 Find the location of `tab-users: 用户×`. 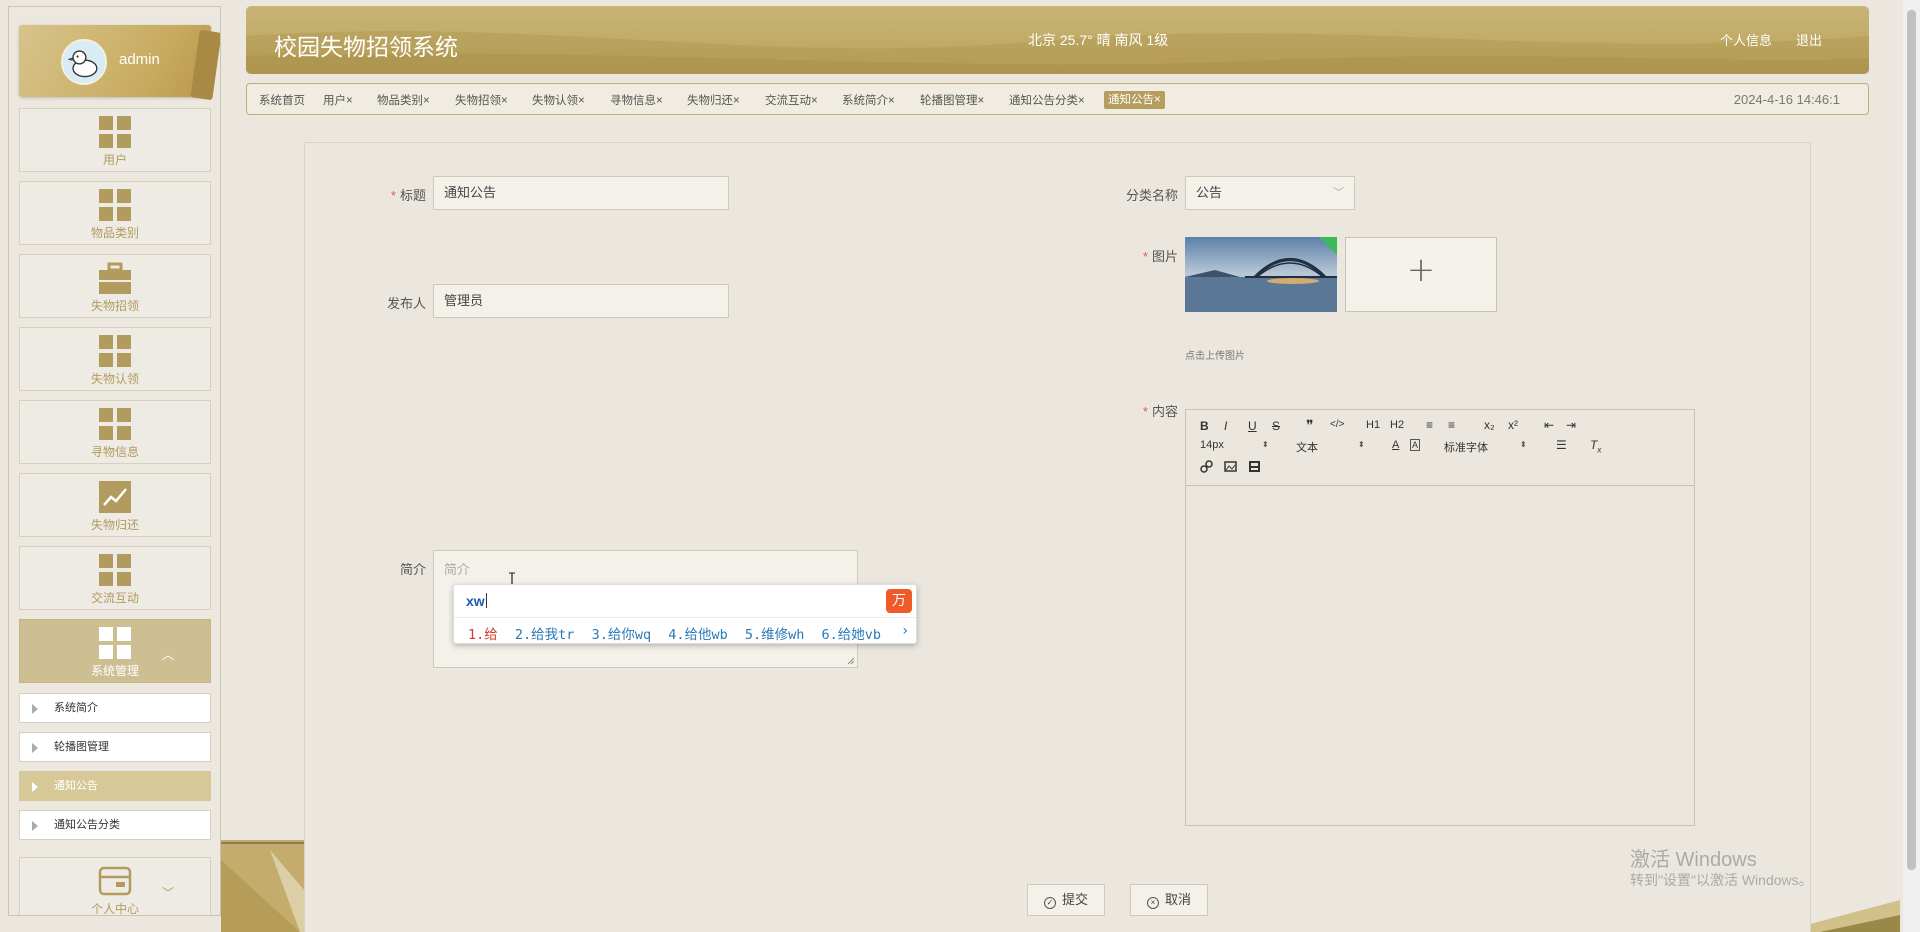

tab-users: 用户× is located at coordinates (338, 100).